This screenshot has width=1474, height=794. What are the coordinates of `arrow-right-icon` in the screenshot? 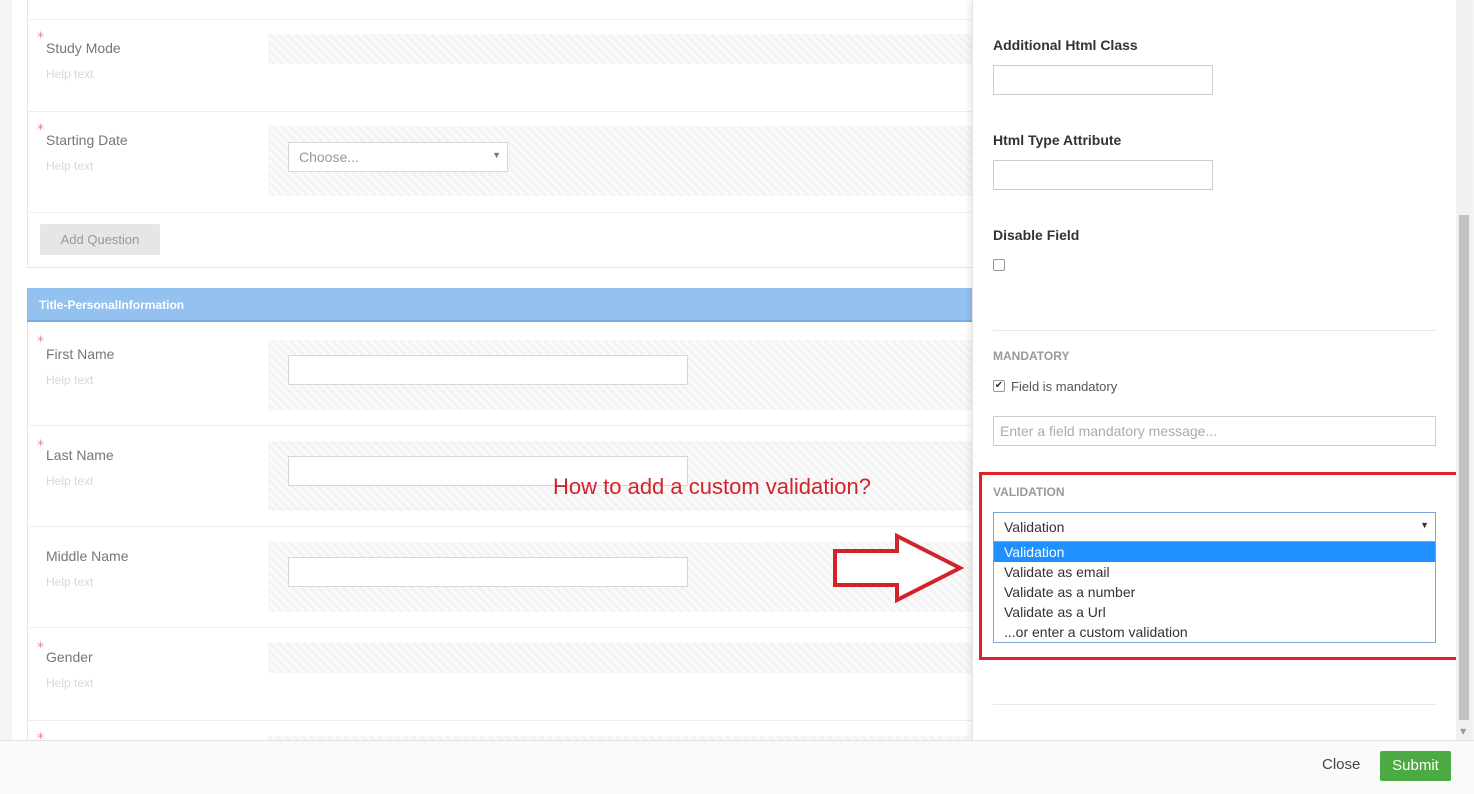 It's located at (899, 568).